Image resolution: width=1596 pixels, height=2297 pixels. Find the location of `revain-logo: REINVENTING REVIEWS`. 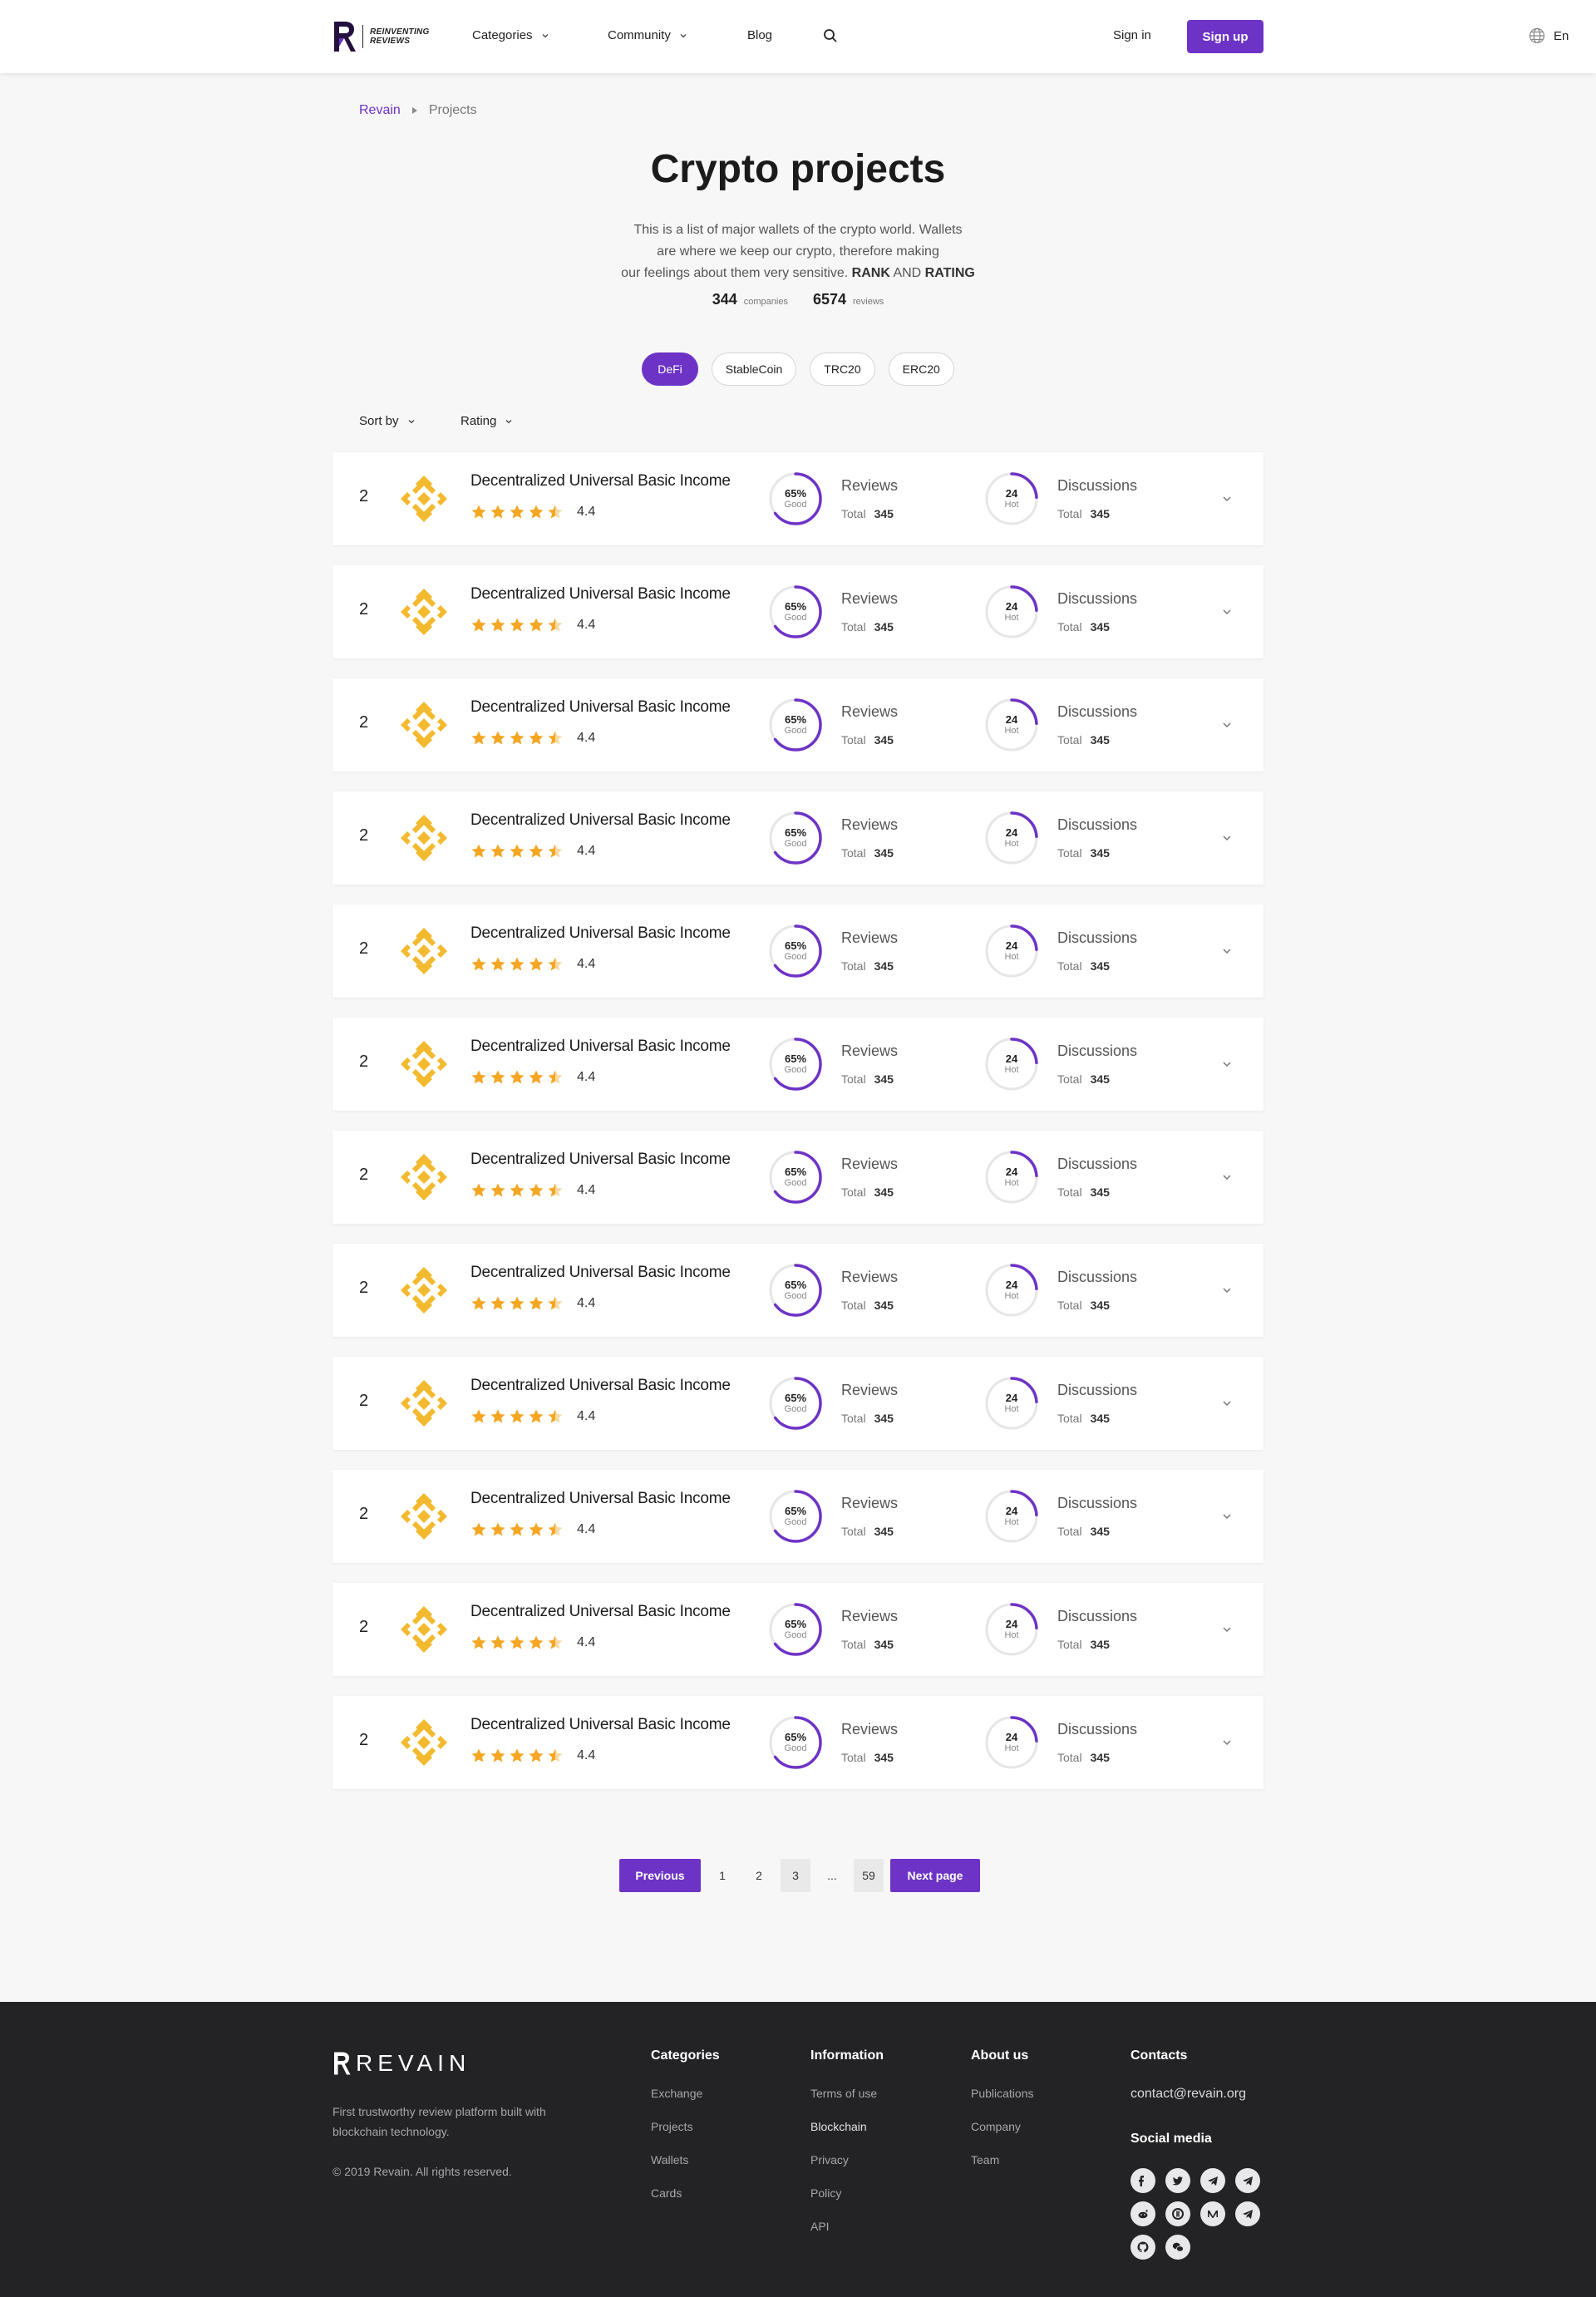

revain-logo: REINVENTING REVIEWS is located at coordinates (381, 36).